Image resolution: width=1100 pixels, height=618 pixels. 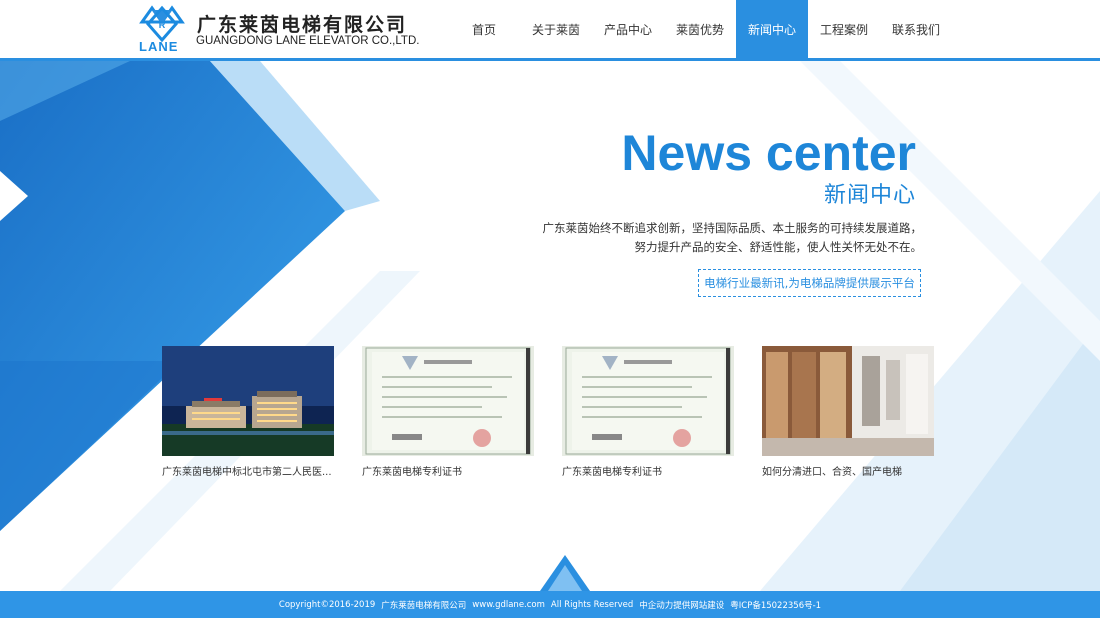 What do you see at coordinates (308, 41) in the screenshot?
I see `company-name-en: GUANGDONG LANE ELEVATOR CO.,LTD.` at bounding box center [308, 41].